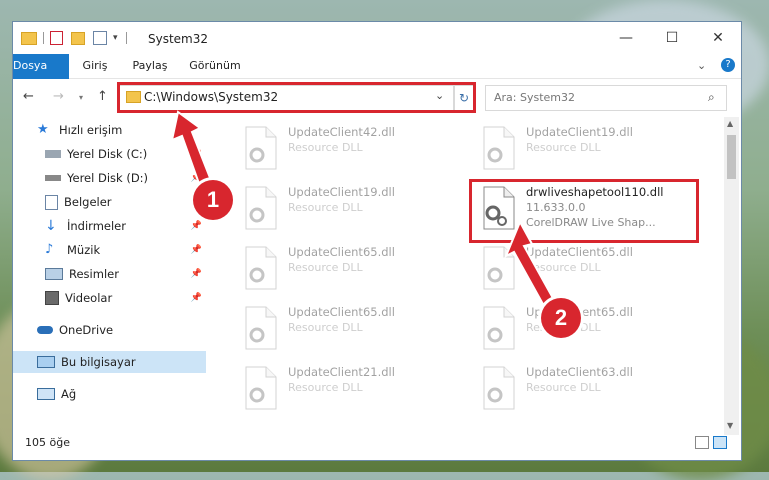  What do you see at coordinates (115, 38) in the screenshot?
I see `chevron-down-icon: ▾` at bounding box center [115, 38].